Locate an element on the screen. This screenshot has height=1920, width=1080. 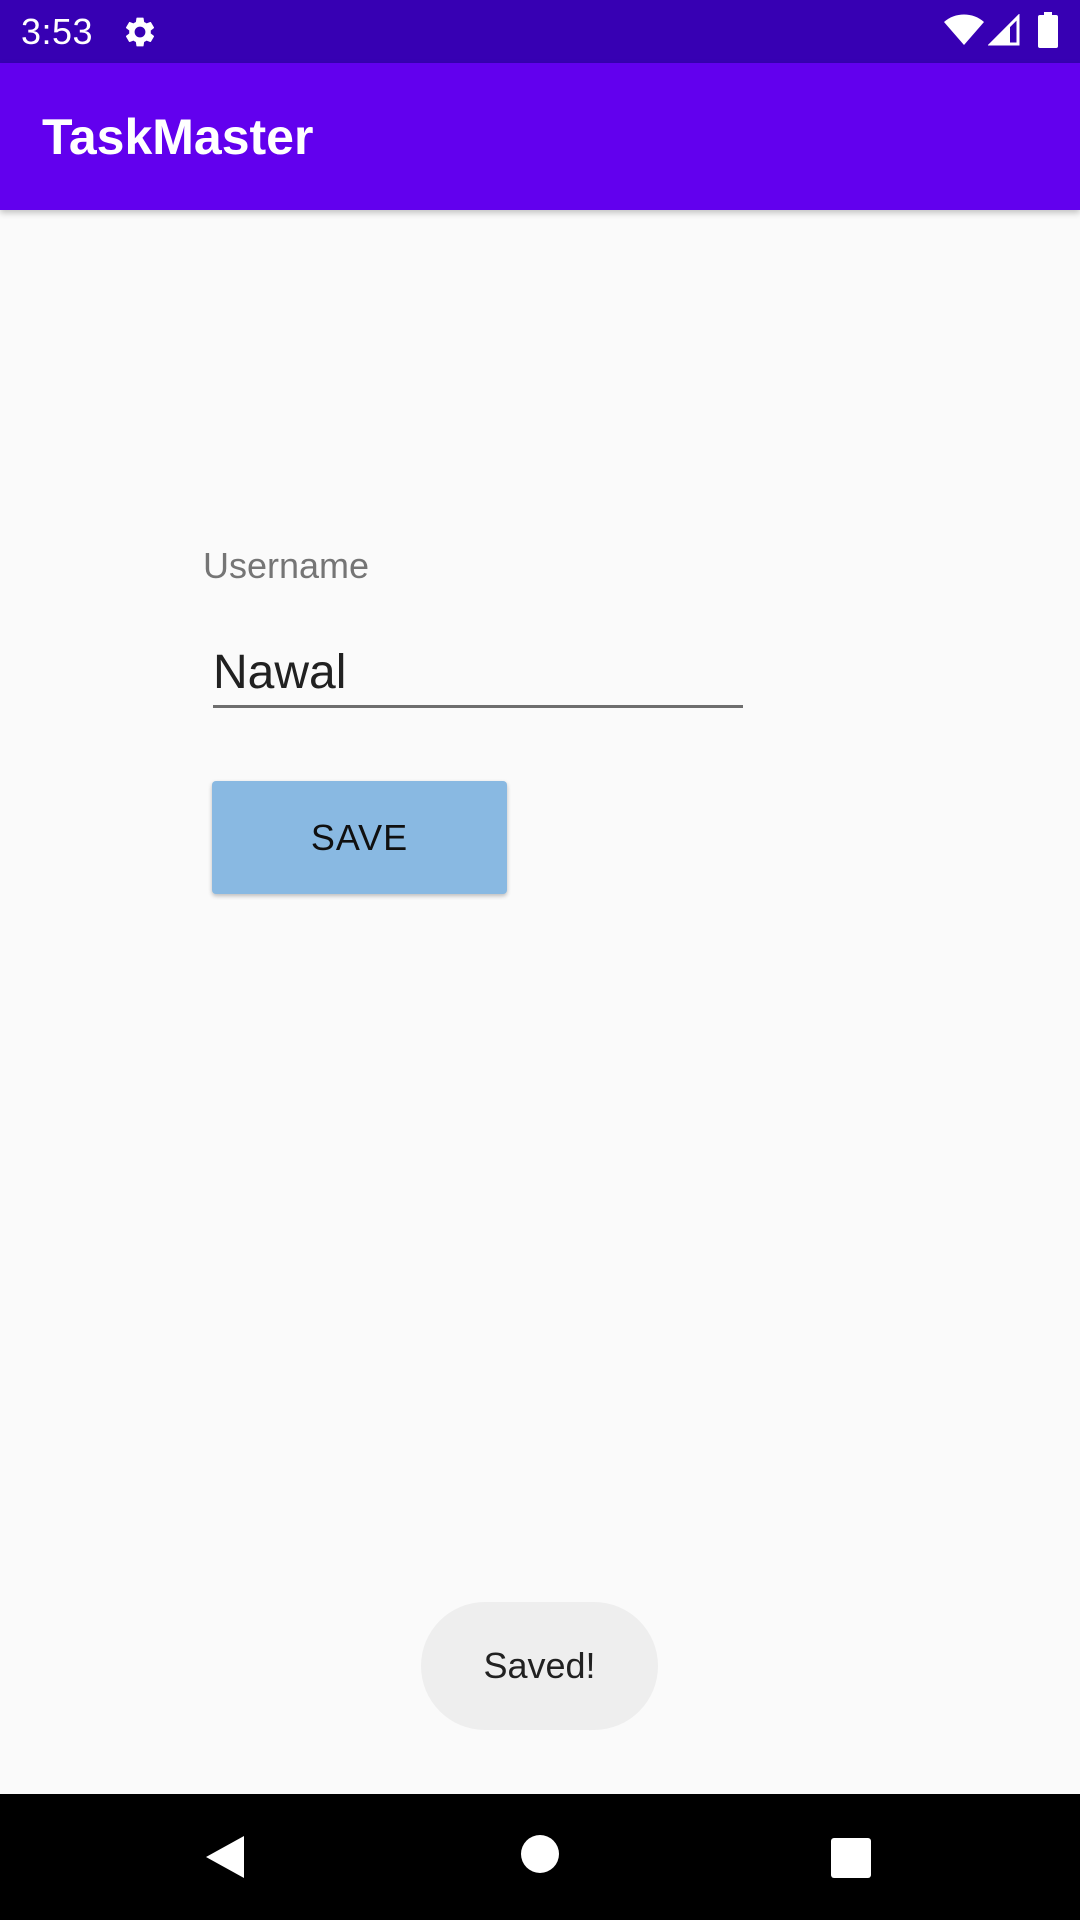
toast-message: Saved! is located at coordinates (539, 1665).